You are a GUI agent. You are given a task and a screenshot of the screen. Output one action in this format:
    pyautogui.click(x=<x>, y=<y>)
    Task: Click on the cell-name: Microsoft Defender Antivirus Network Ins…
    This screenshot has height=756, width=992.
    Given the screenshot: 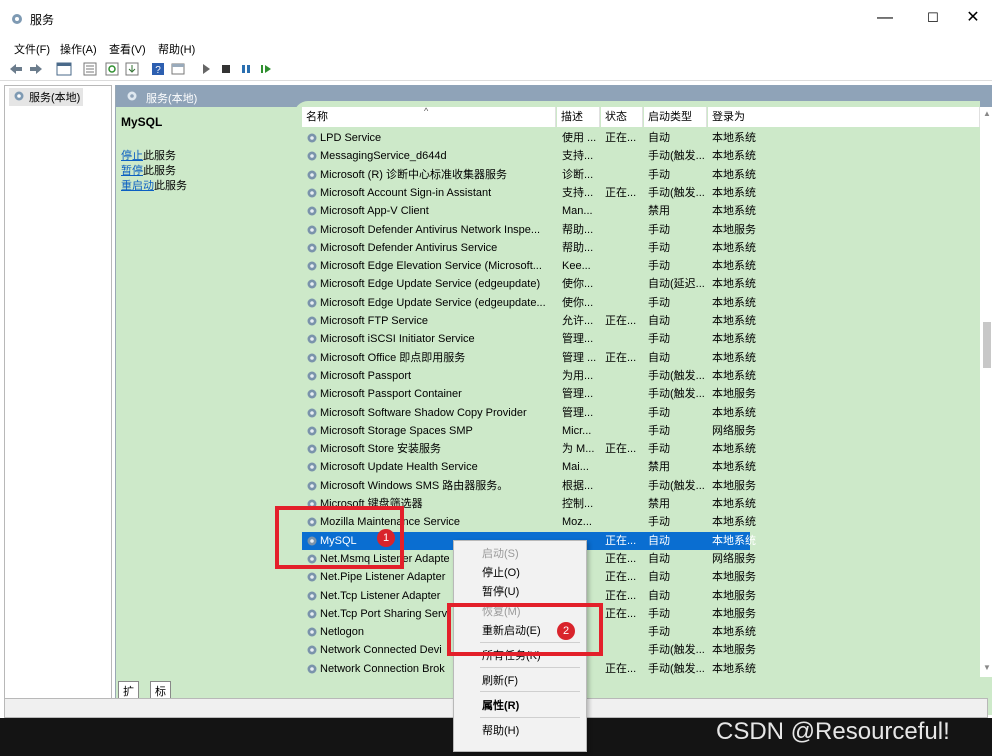 What is the action you would take?
    pyautogui.click(x=430, y=229)
    